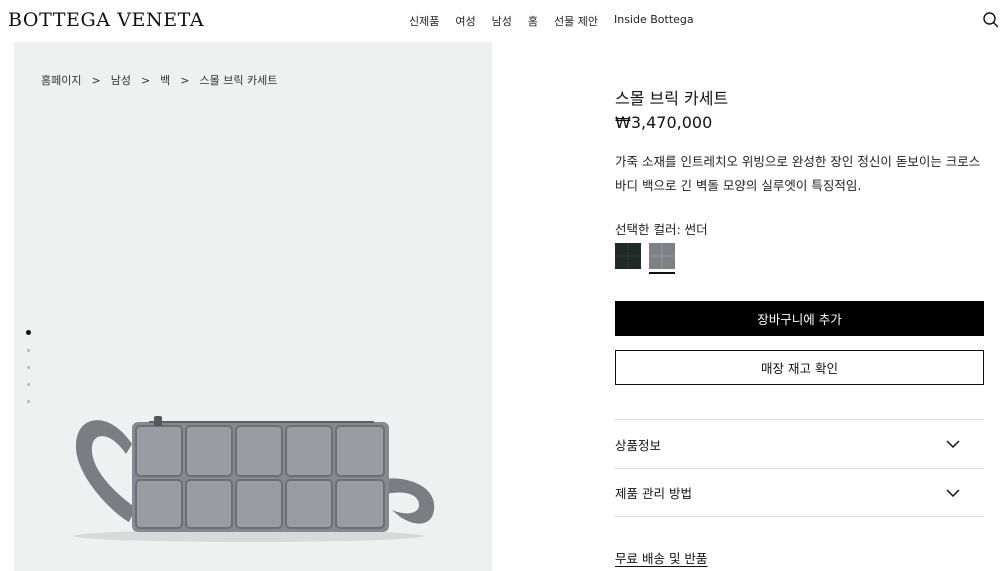 The width and height of the screenshot is (1000, 571). Describe the element at coordinates (165, 80) in the screenshot. I see `breadcrumb-bags: 백` at that location.